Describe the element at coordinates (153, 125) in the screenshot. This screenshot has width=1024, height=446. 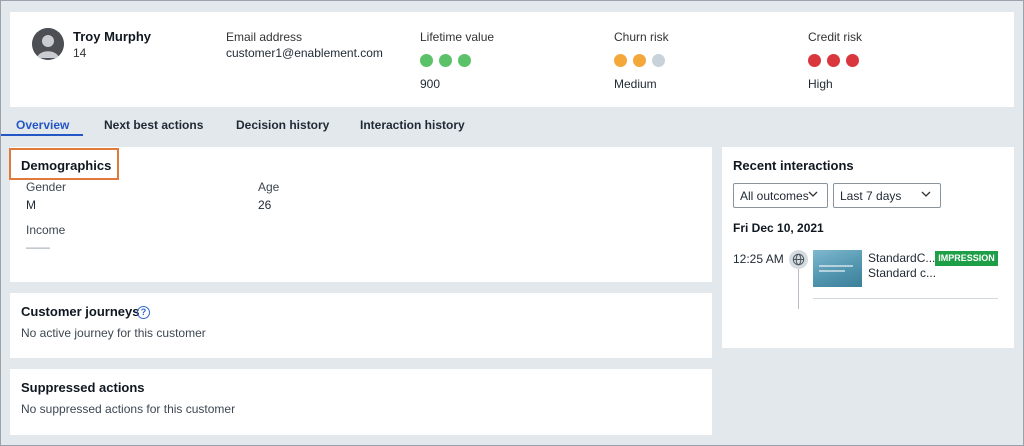
I see `tab-next-best-actions: Next best actions` at that location.